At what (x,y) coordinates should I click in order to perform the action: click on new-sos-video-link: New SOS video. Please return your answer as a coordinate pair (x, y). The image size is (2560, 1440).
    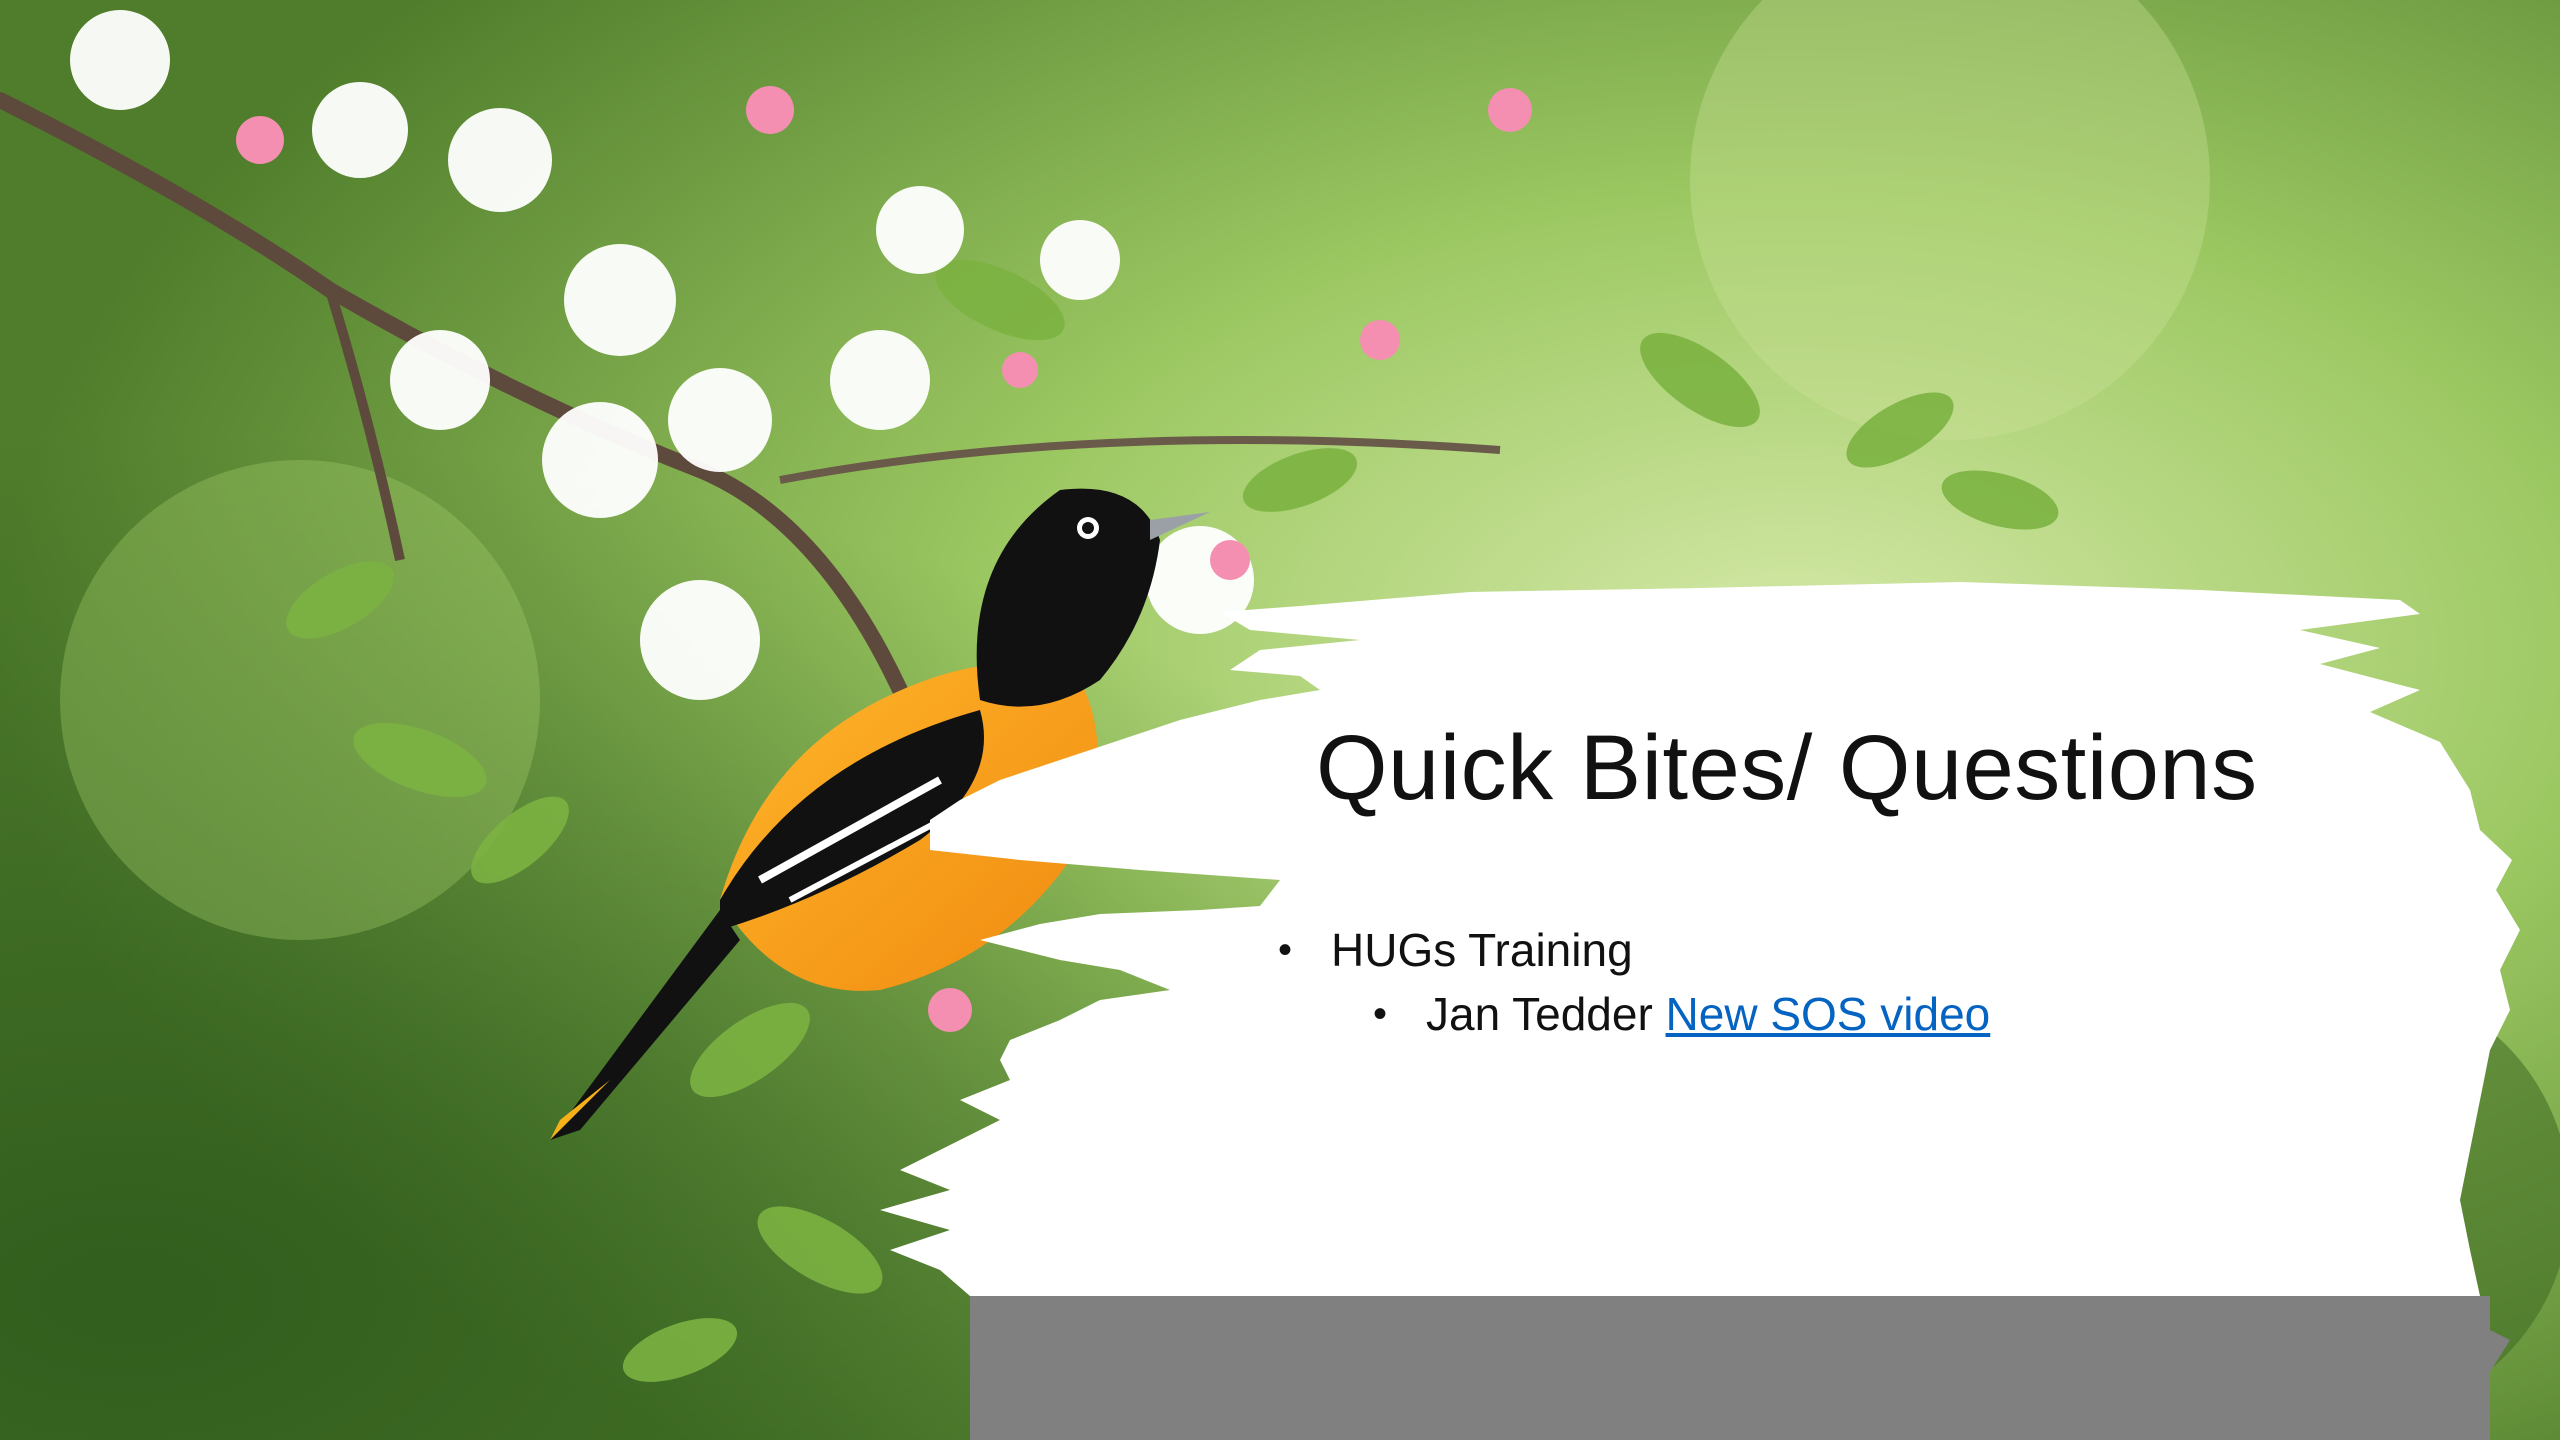
    Looking at the image, I should click on (1828, 1014).